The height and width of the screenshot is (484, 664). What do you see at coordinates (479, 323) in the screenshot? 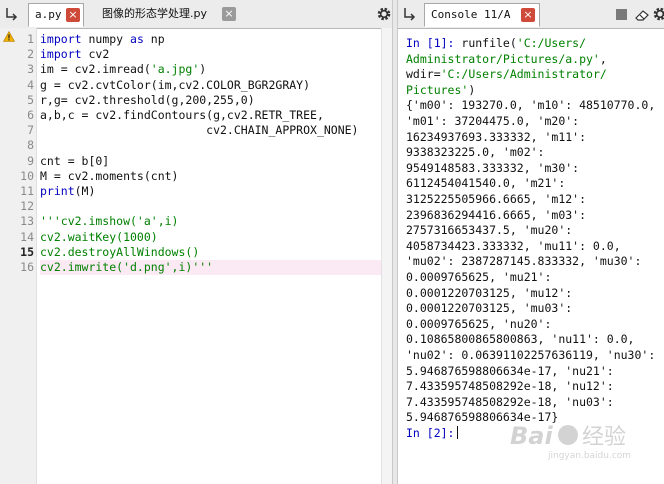
I see `console-output-line: 0.0009765625, 'nu20':` at bounding box center [479, 323].